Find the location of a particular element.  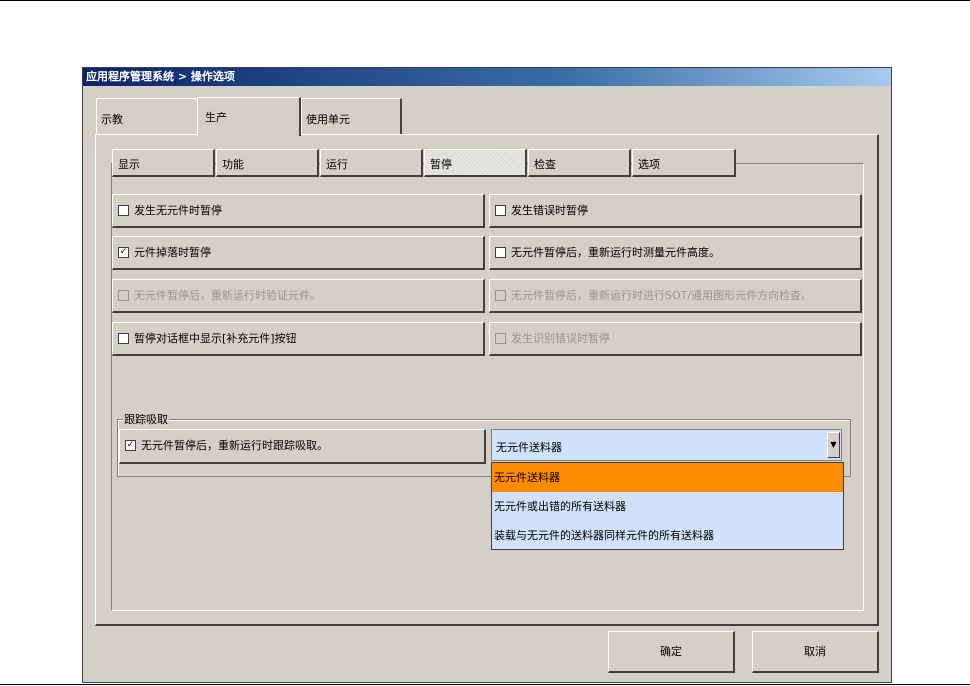

tab-teach: 示教 is located at coordinates (147, 116).